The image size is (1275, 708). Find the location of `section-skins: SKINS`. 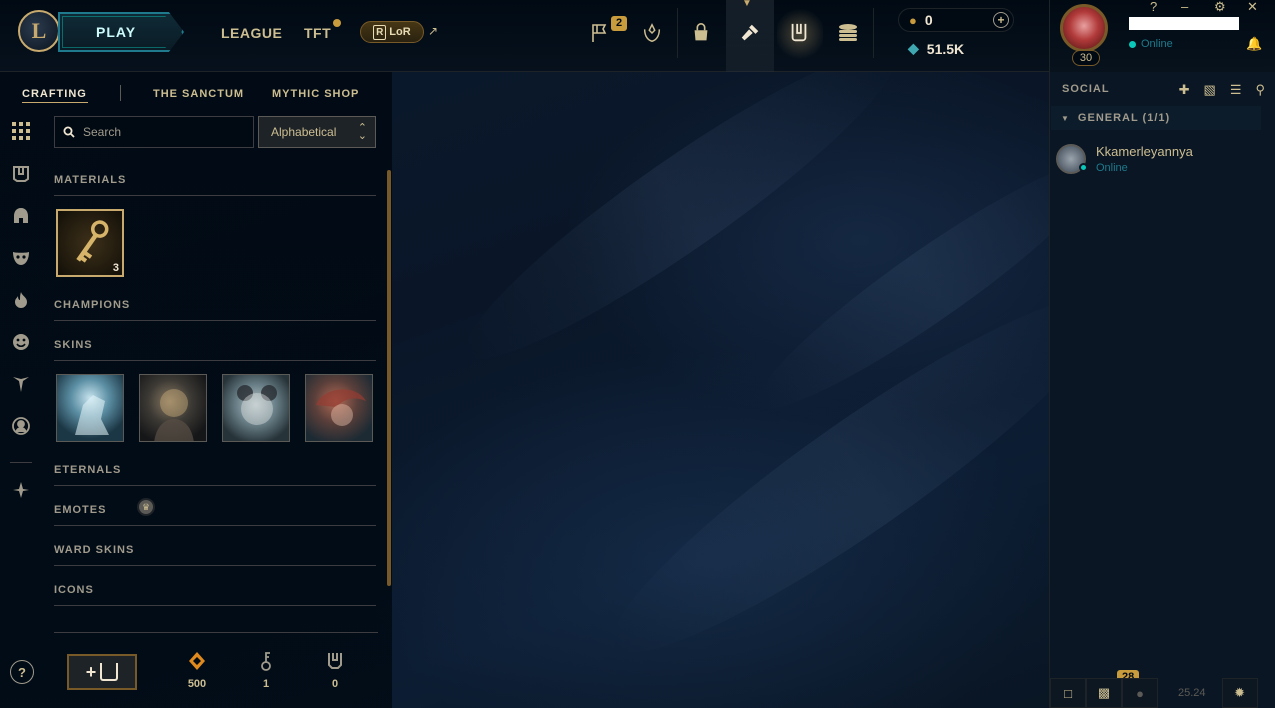

section-skins: SKINS is located at coordinates (215, 350).